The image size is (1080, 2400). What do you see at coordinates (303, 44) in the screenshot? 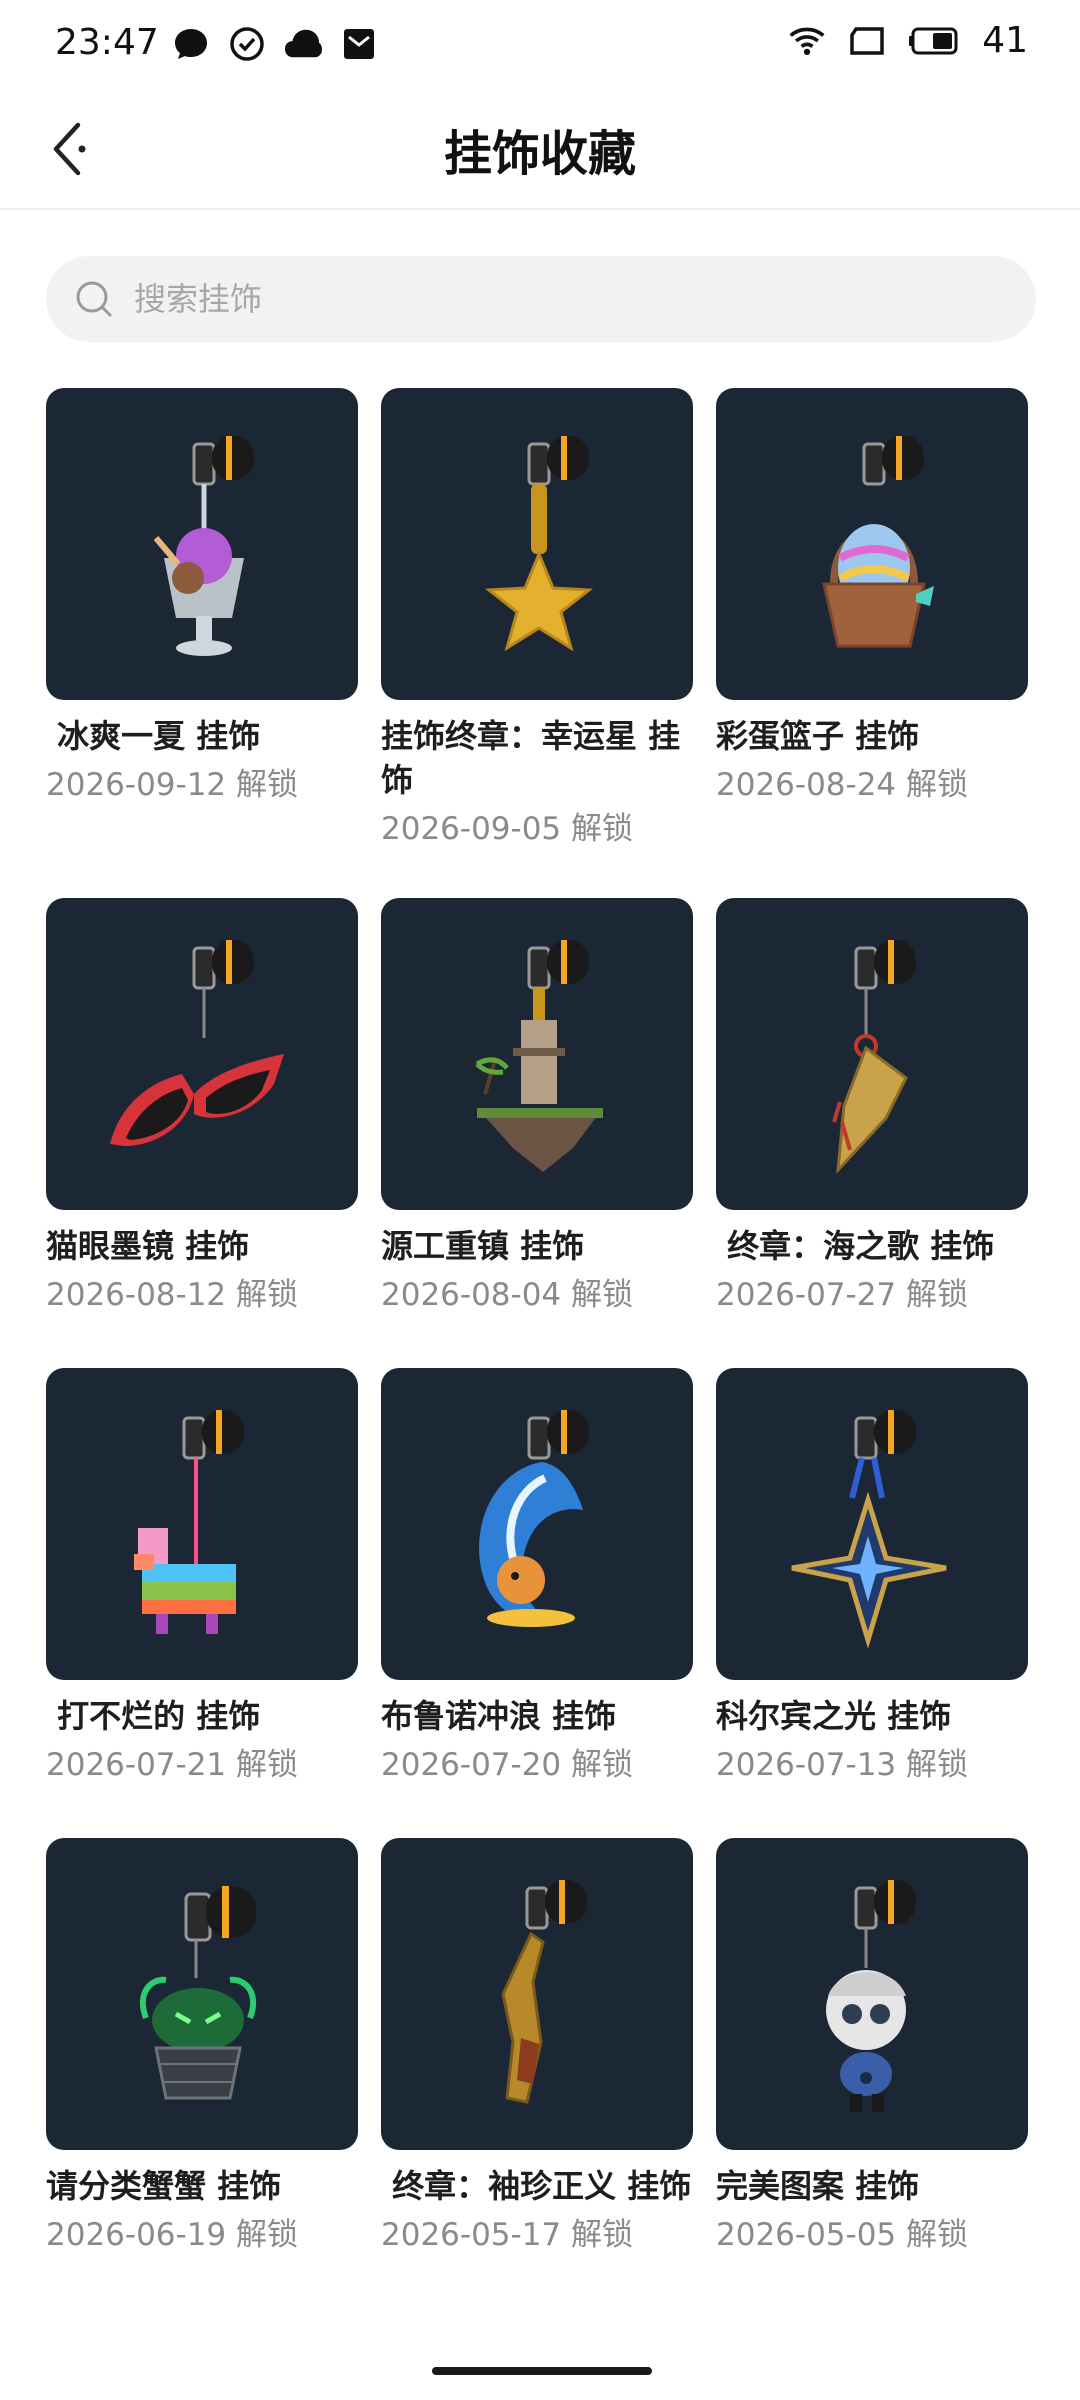
I see `cloud-icon` at bounding box center [303, 44].